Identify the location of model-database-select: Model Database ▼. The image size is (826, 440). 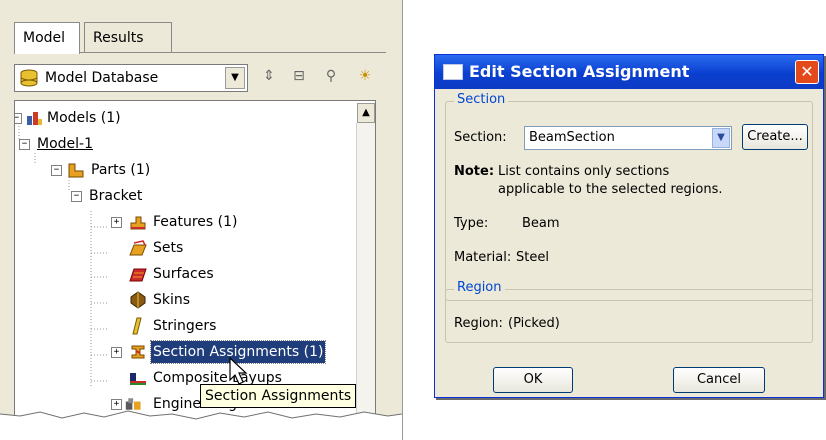
(131, 78).